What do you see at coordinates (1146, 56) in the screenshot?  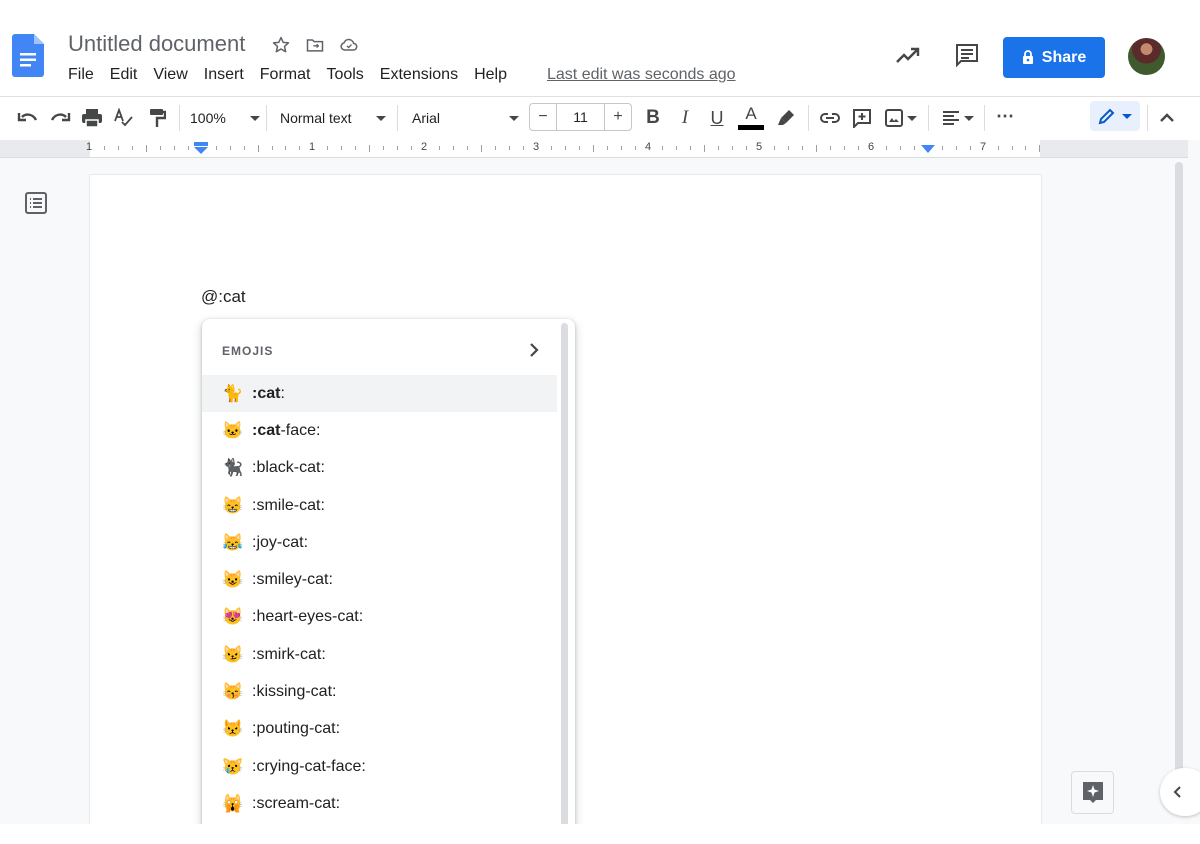 I see `account-avatar` at bounding box center [1146, 56].